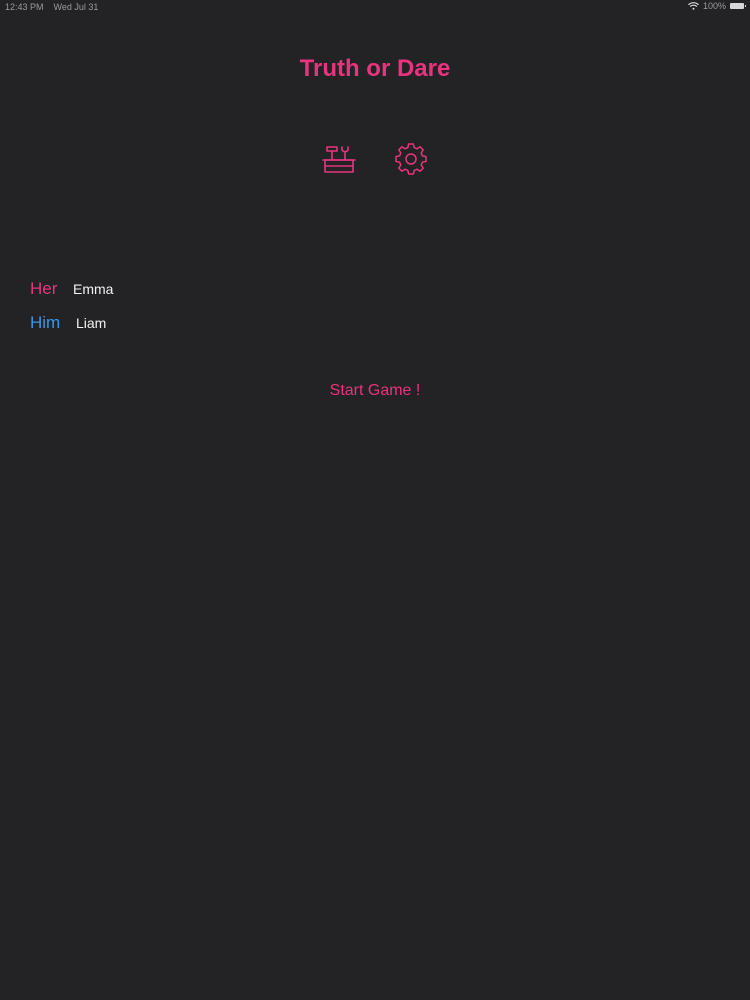  Describe the element at coordinates (714, 6) in the screenshot. I see `battery-percent: 100%` at that location.